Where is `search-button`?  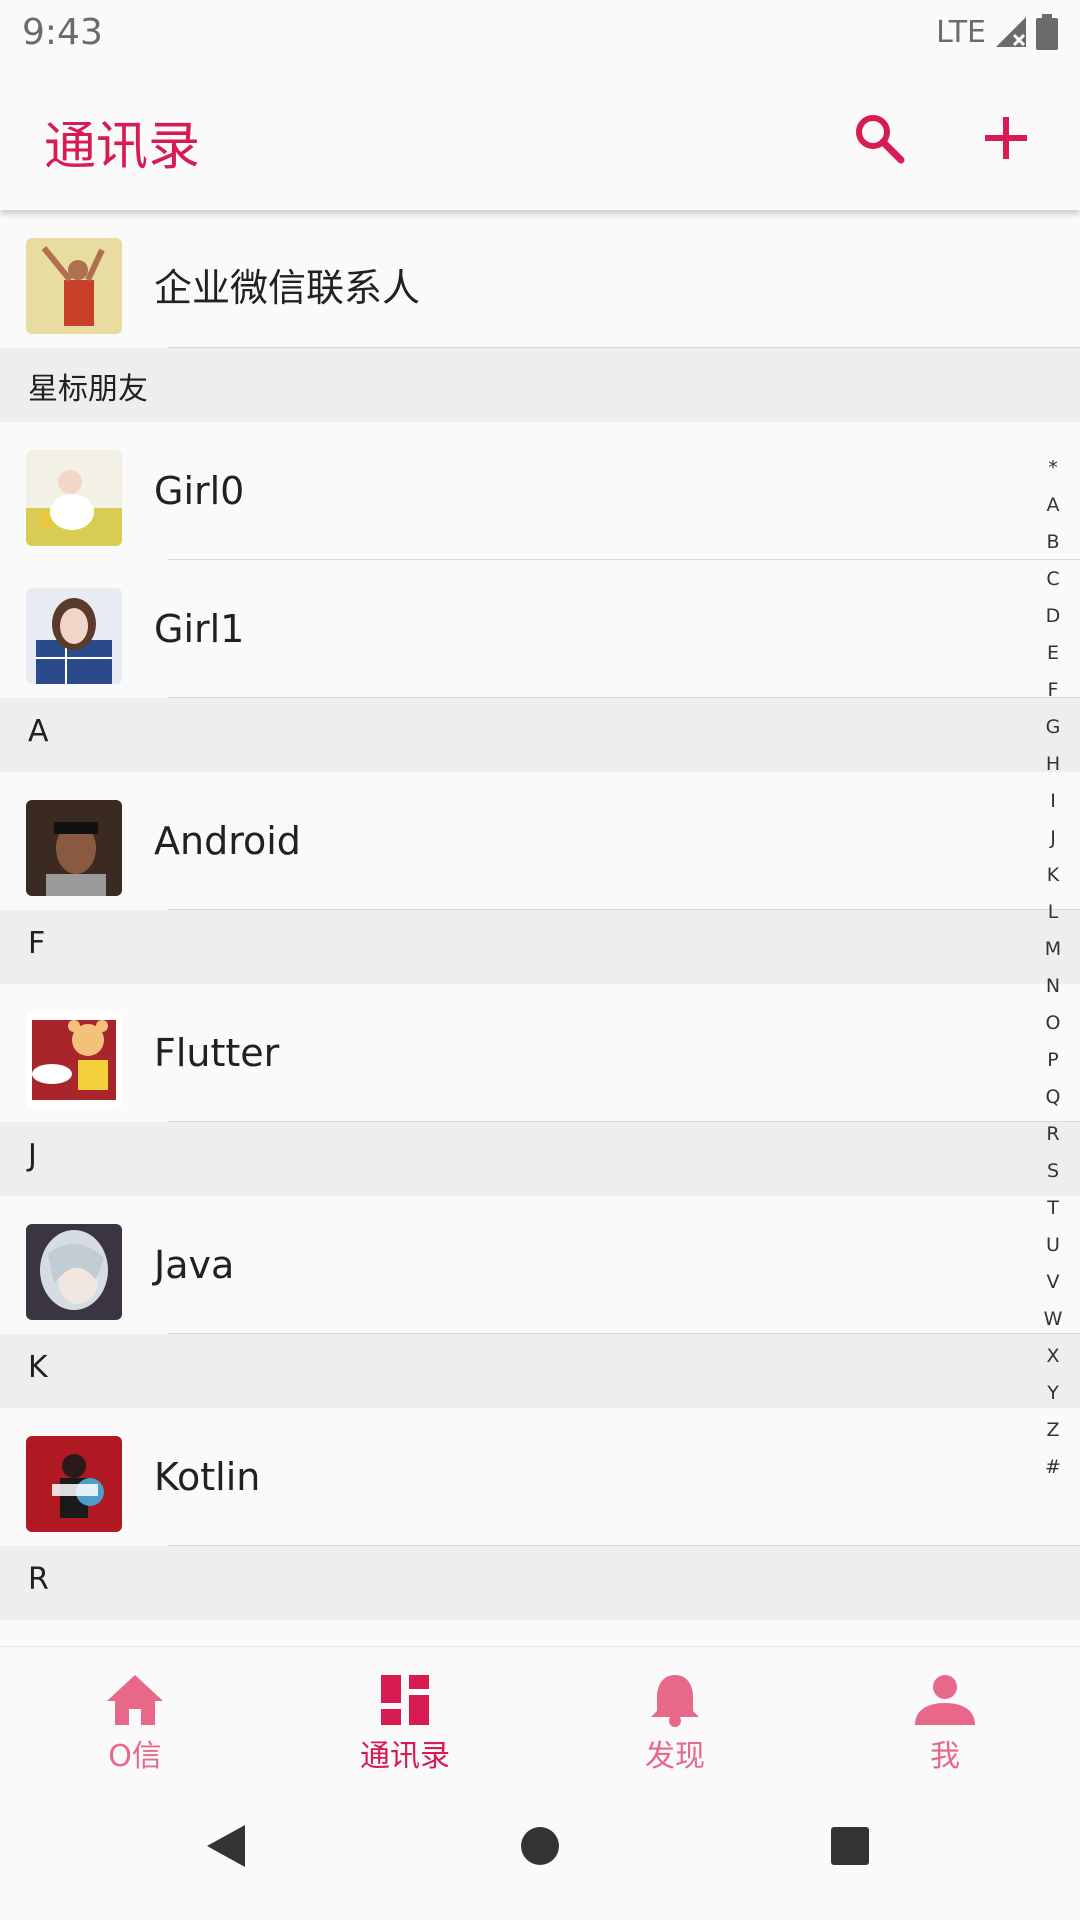
search-button is located at coordinates (879, 138).